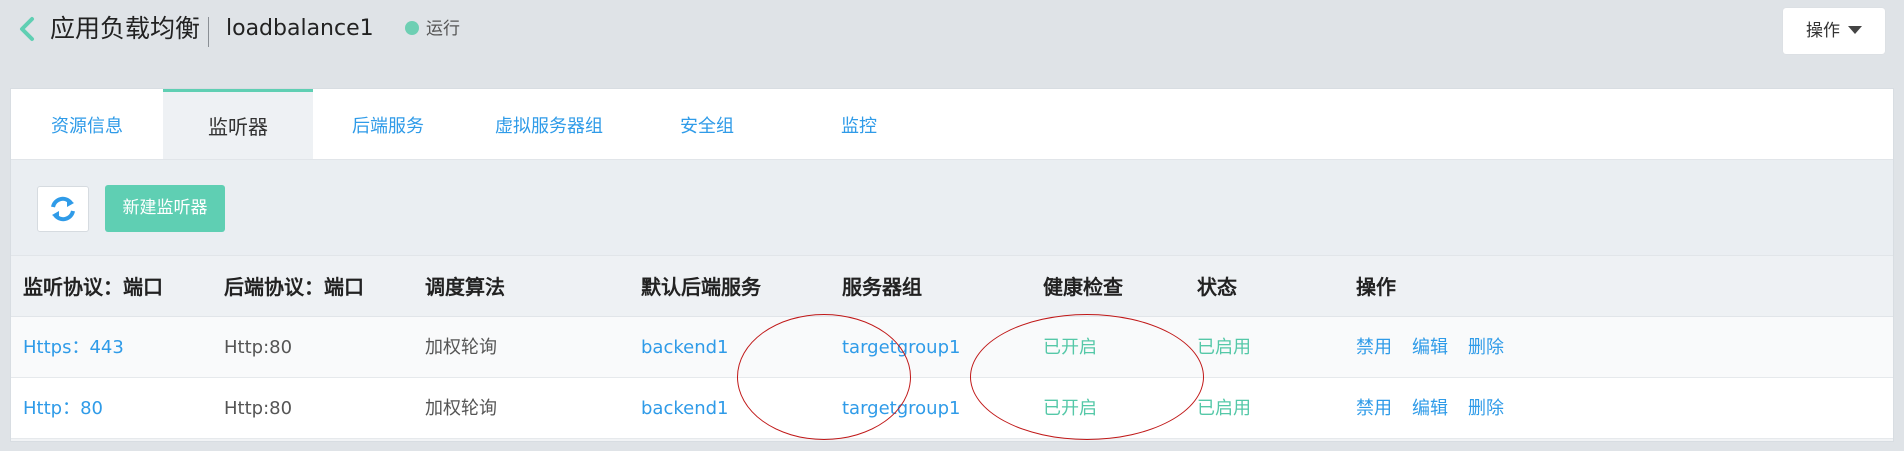  What do you see at coordinates (707, 124) in the screenshot?
I see `tab-security-groups: 安全组` at bounding box center [707, 124].